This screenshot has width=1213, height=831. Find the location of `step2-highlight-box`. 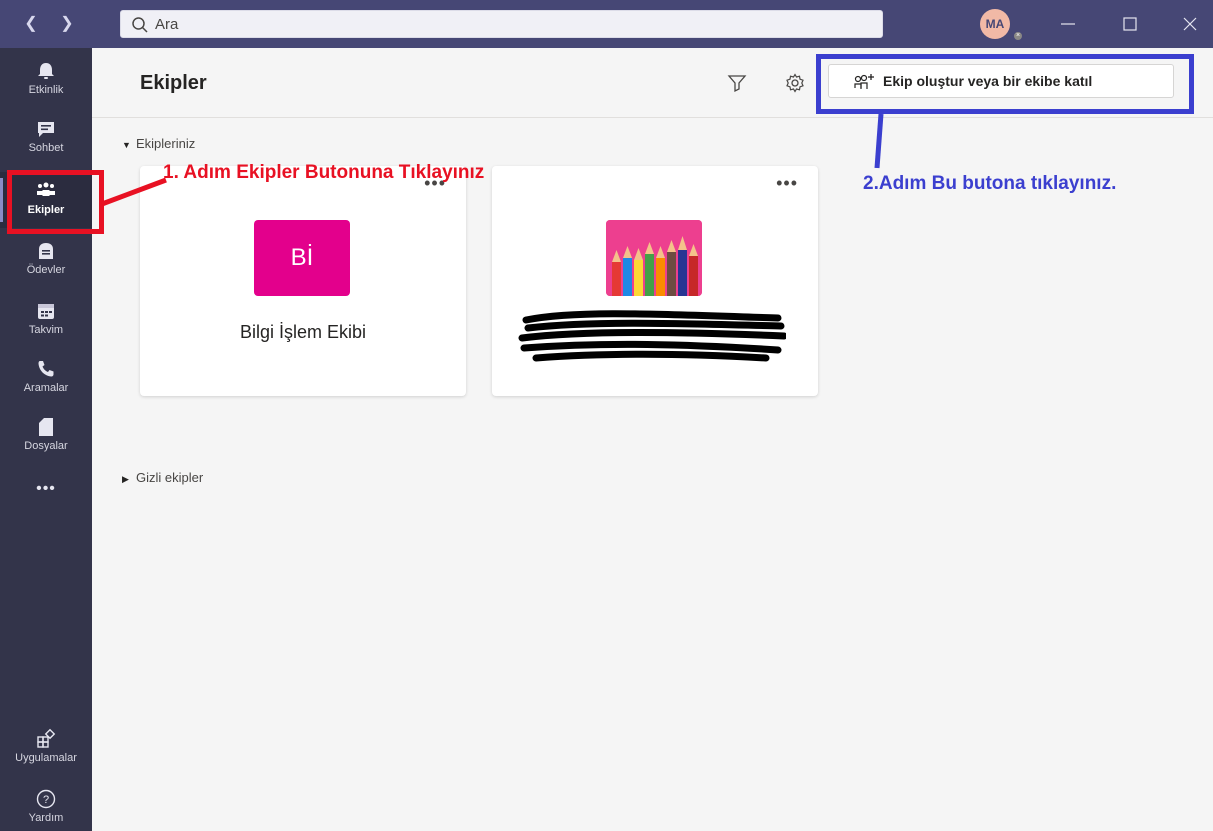

step2-highlight-box is located at coordinates (1005, 84).